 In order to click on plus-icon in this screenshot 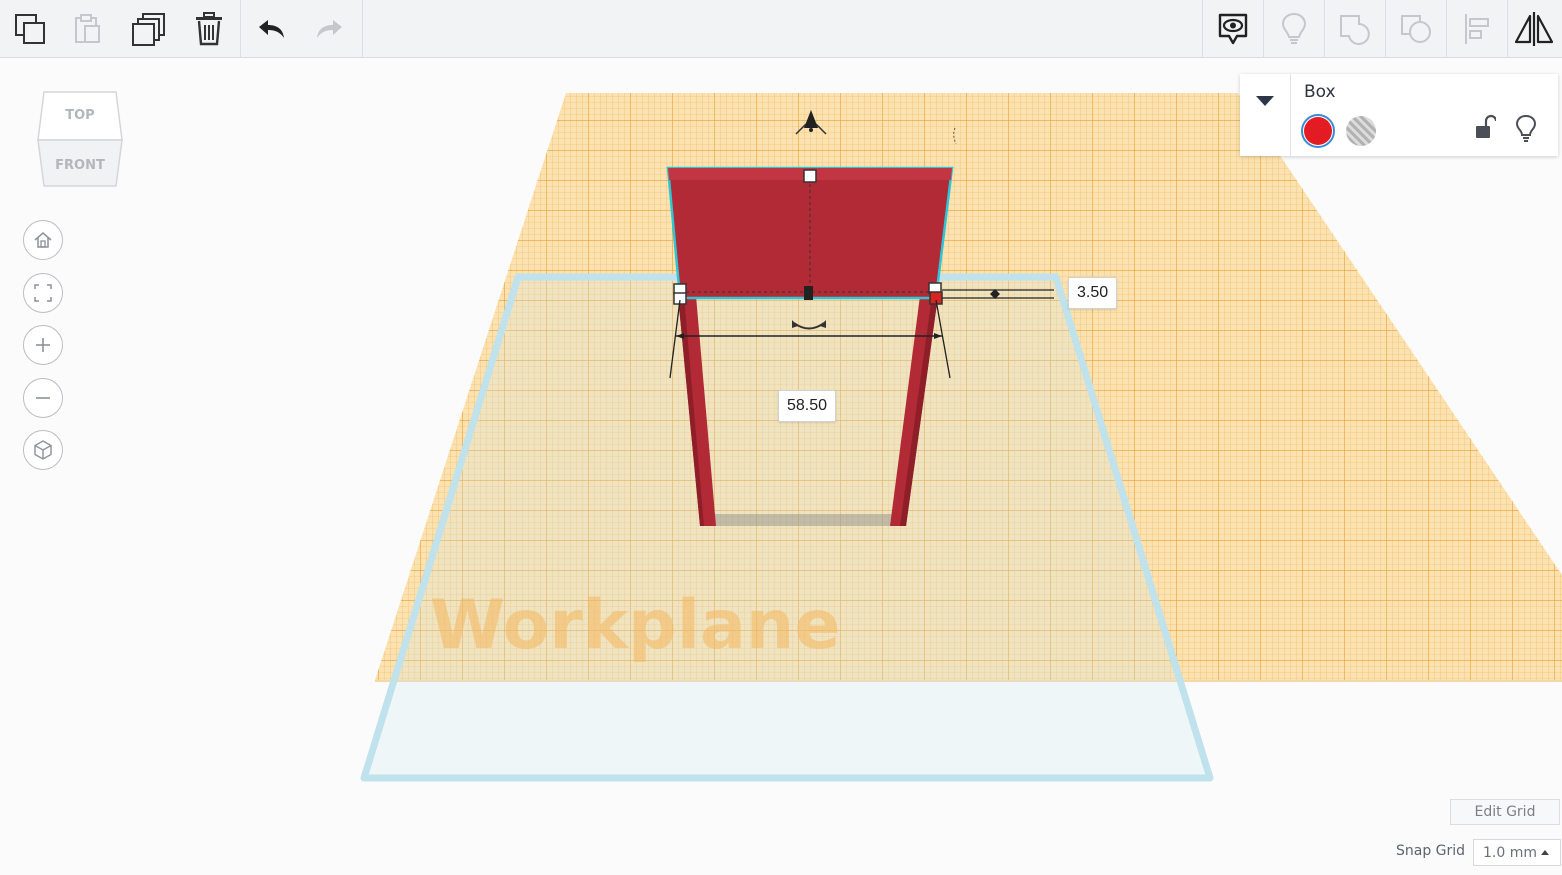, I will do `click(43, 345)`.